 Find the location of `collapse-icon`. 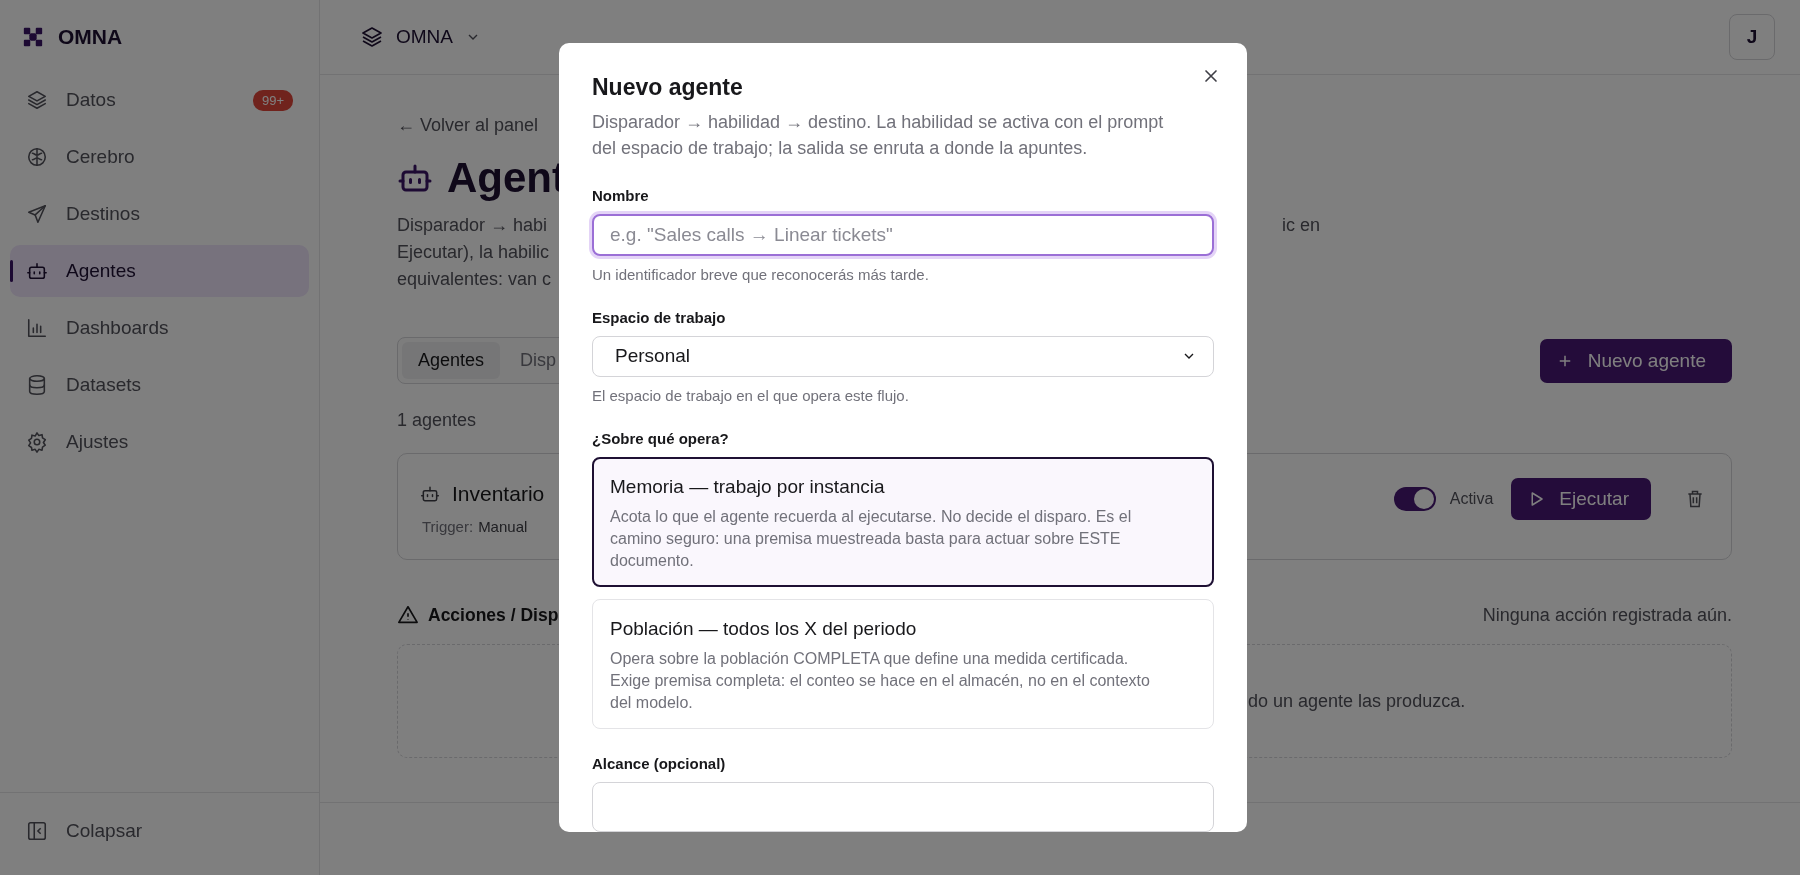

collapse-icon is located at coordinates (37, 831).